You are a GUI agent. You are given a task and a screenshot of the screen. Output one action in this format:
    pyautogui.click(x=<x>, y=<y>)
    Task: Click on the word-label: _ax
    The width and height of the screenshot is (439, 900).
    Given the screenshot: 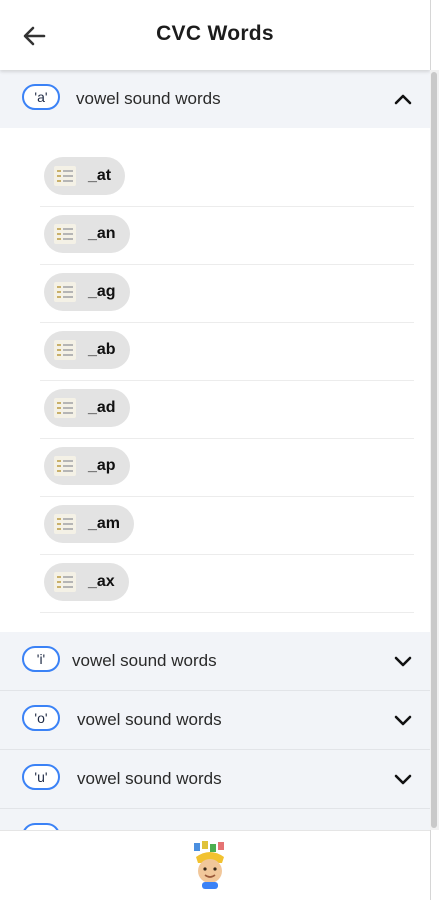 What is the action you would take?
    pyautogui.click(x=101, y=581)
    